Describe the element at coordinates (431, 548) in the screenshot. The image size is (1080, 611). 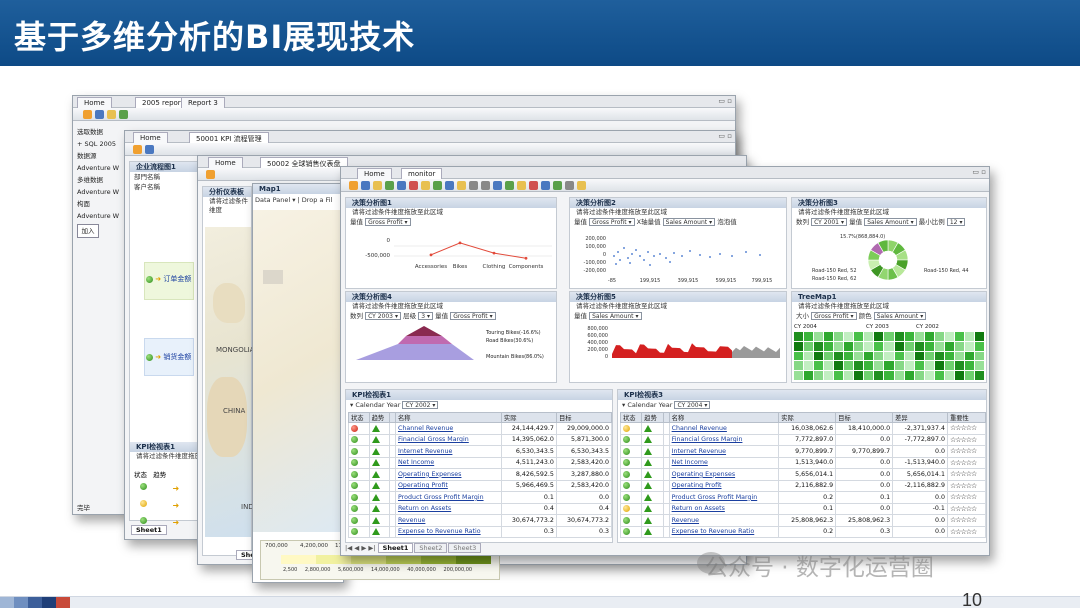
I see `sheet-tab: Sheet2` at that location.